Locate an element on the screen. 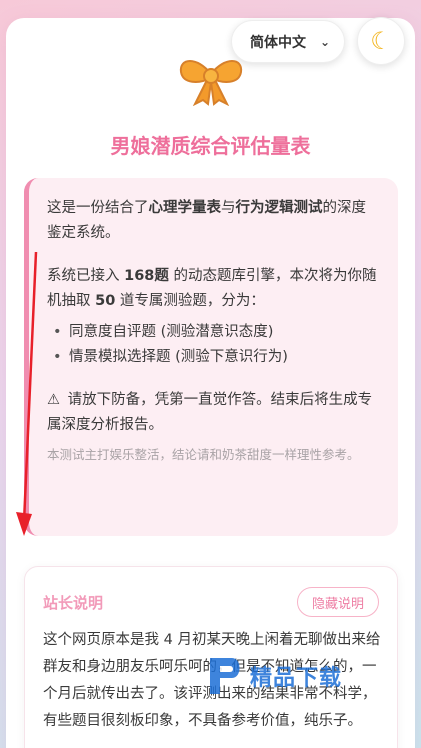 The width and height of the screenshot is (421, 748). warning-text: 请放下防备，凭第一直觉作答。结束后将生成专属深度分析报告。 is located at coordinates (210, 412).